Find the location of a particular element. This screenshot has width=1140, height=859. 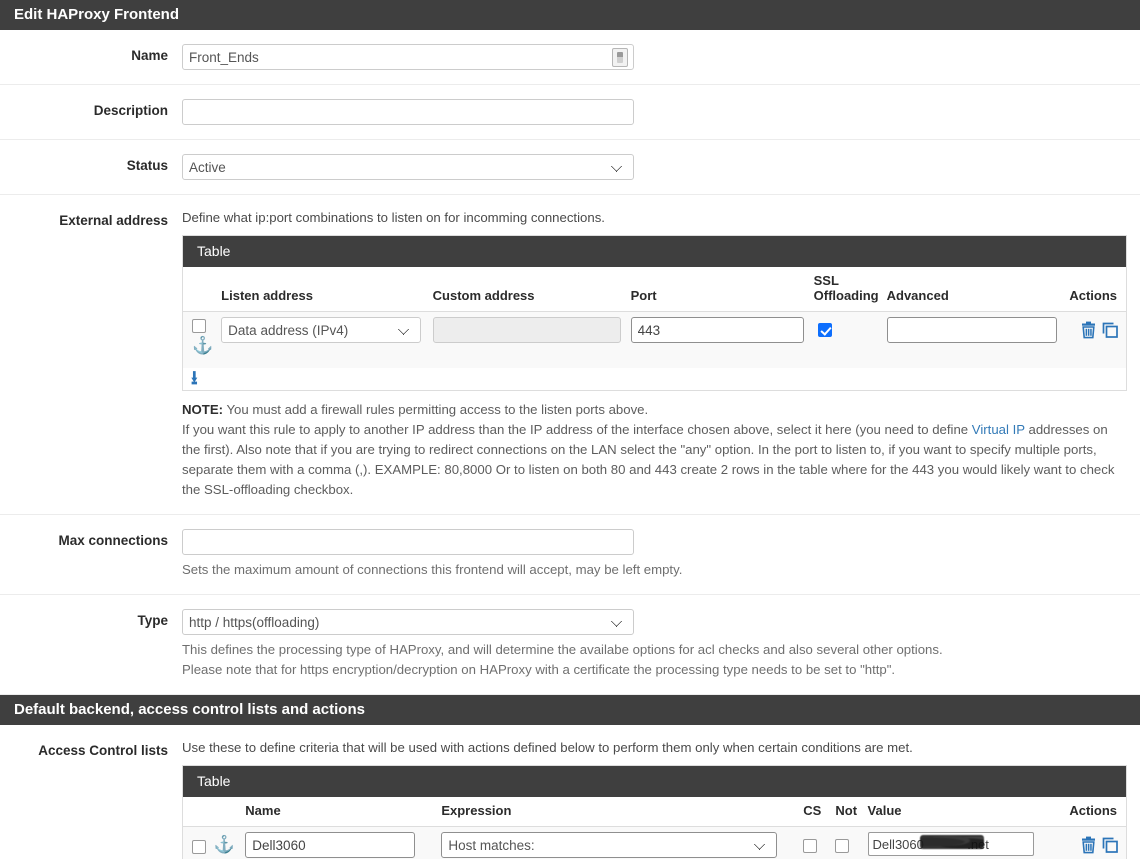

advanced-cell is located at coordinates (971, 335).